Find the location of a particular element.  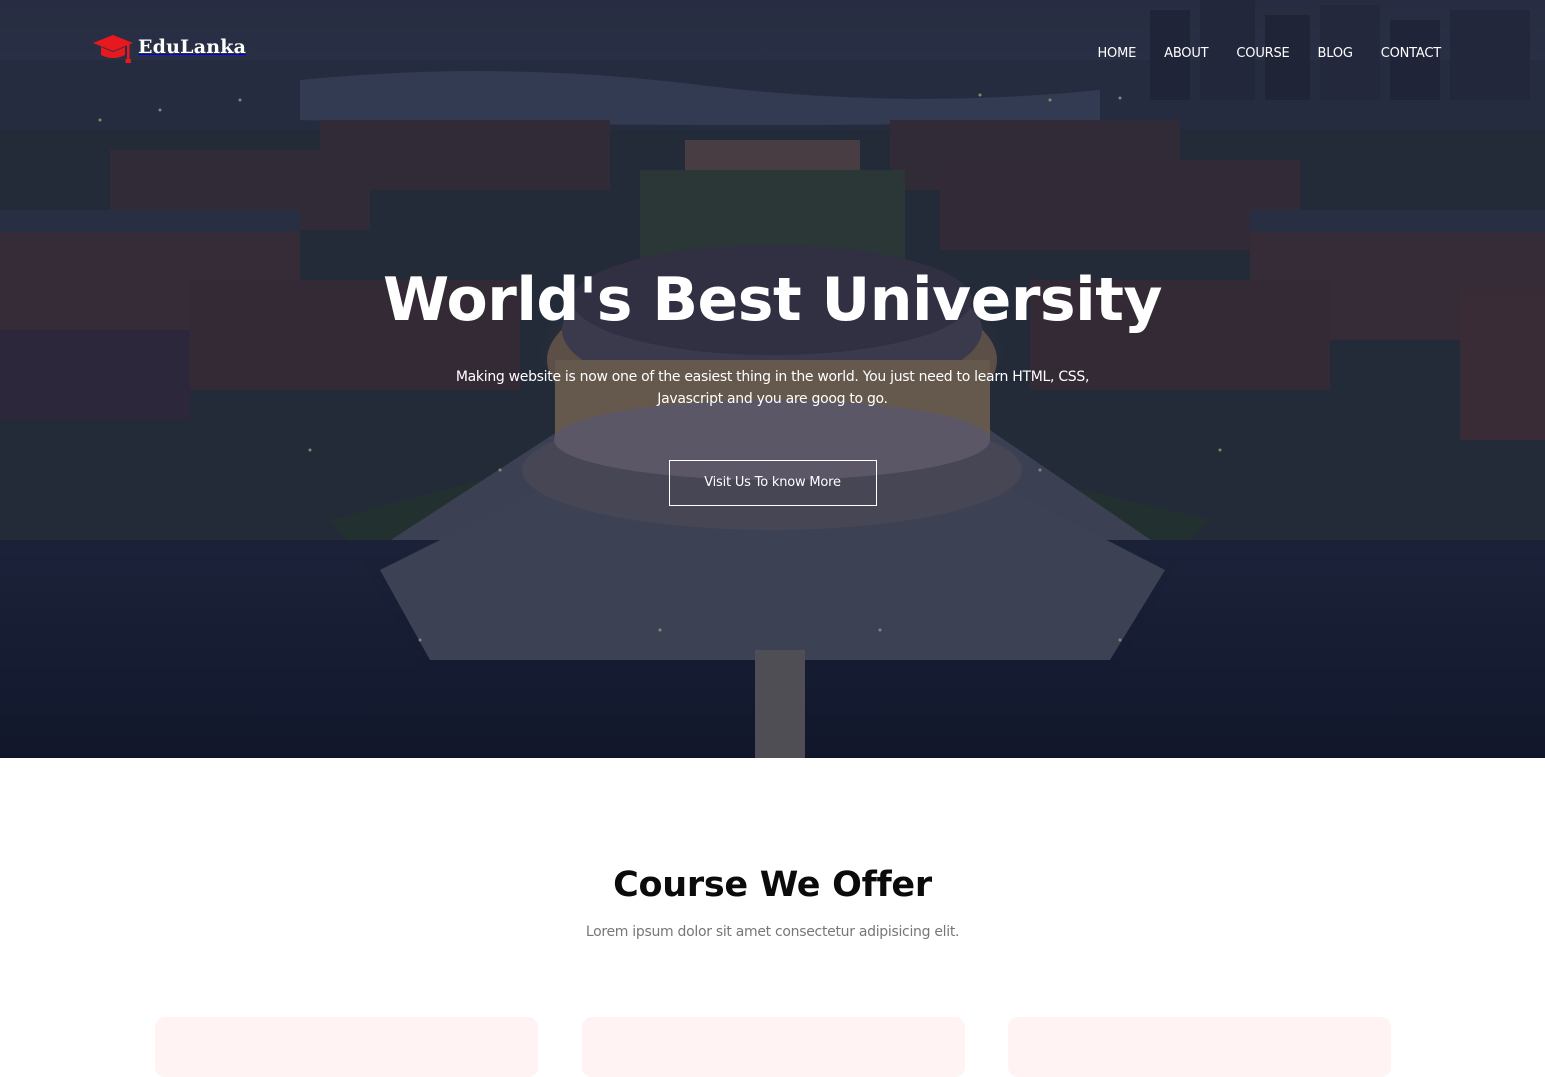

hero-title: World's Best University is located at coordinates (772, 300).